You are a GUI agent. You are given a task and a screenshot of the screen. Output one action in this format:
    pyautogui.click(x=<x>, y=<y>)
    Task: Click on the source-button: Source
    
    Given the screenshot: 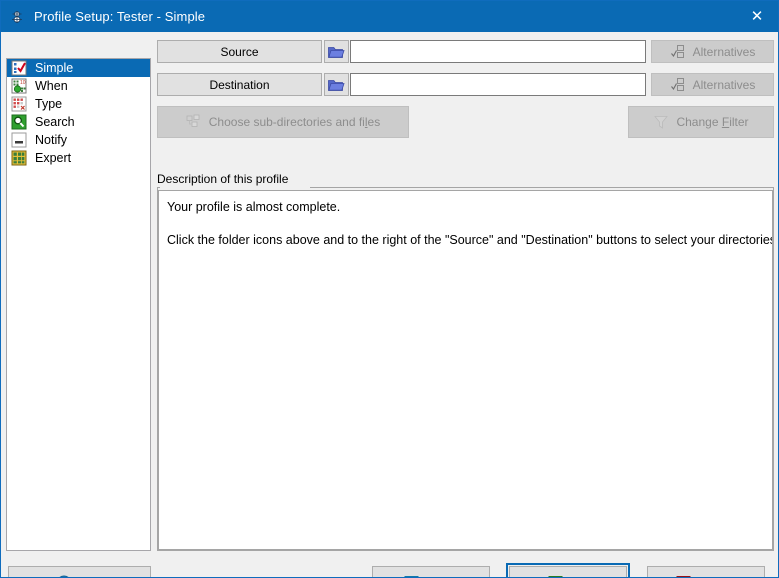 What is the action you would take?
    pyautogui.click(x=239, y=51)
    